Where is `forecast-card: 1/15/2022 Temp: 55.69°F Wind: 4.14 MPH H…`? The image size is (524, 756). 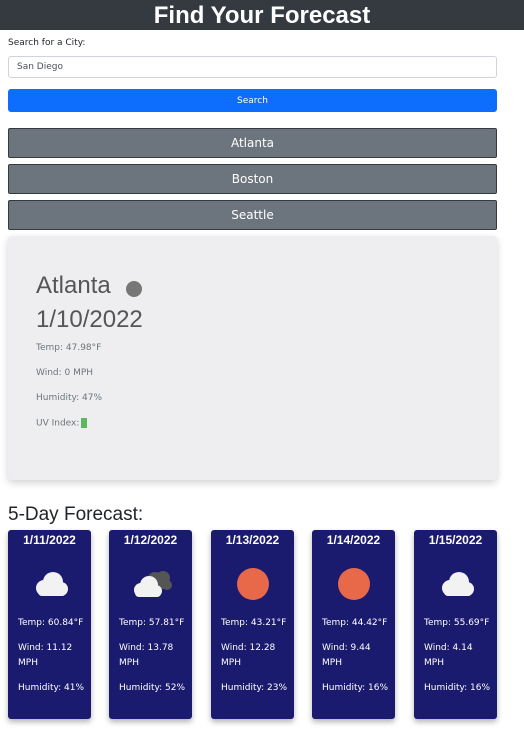 forecast-card: 1/15/2022 Temp: 55.69°F Wind: 4.14 MPH H… is located at coordinates (455, 624).